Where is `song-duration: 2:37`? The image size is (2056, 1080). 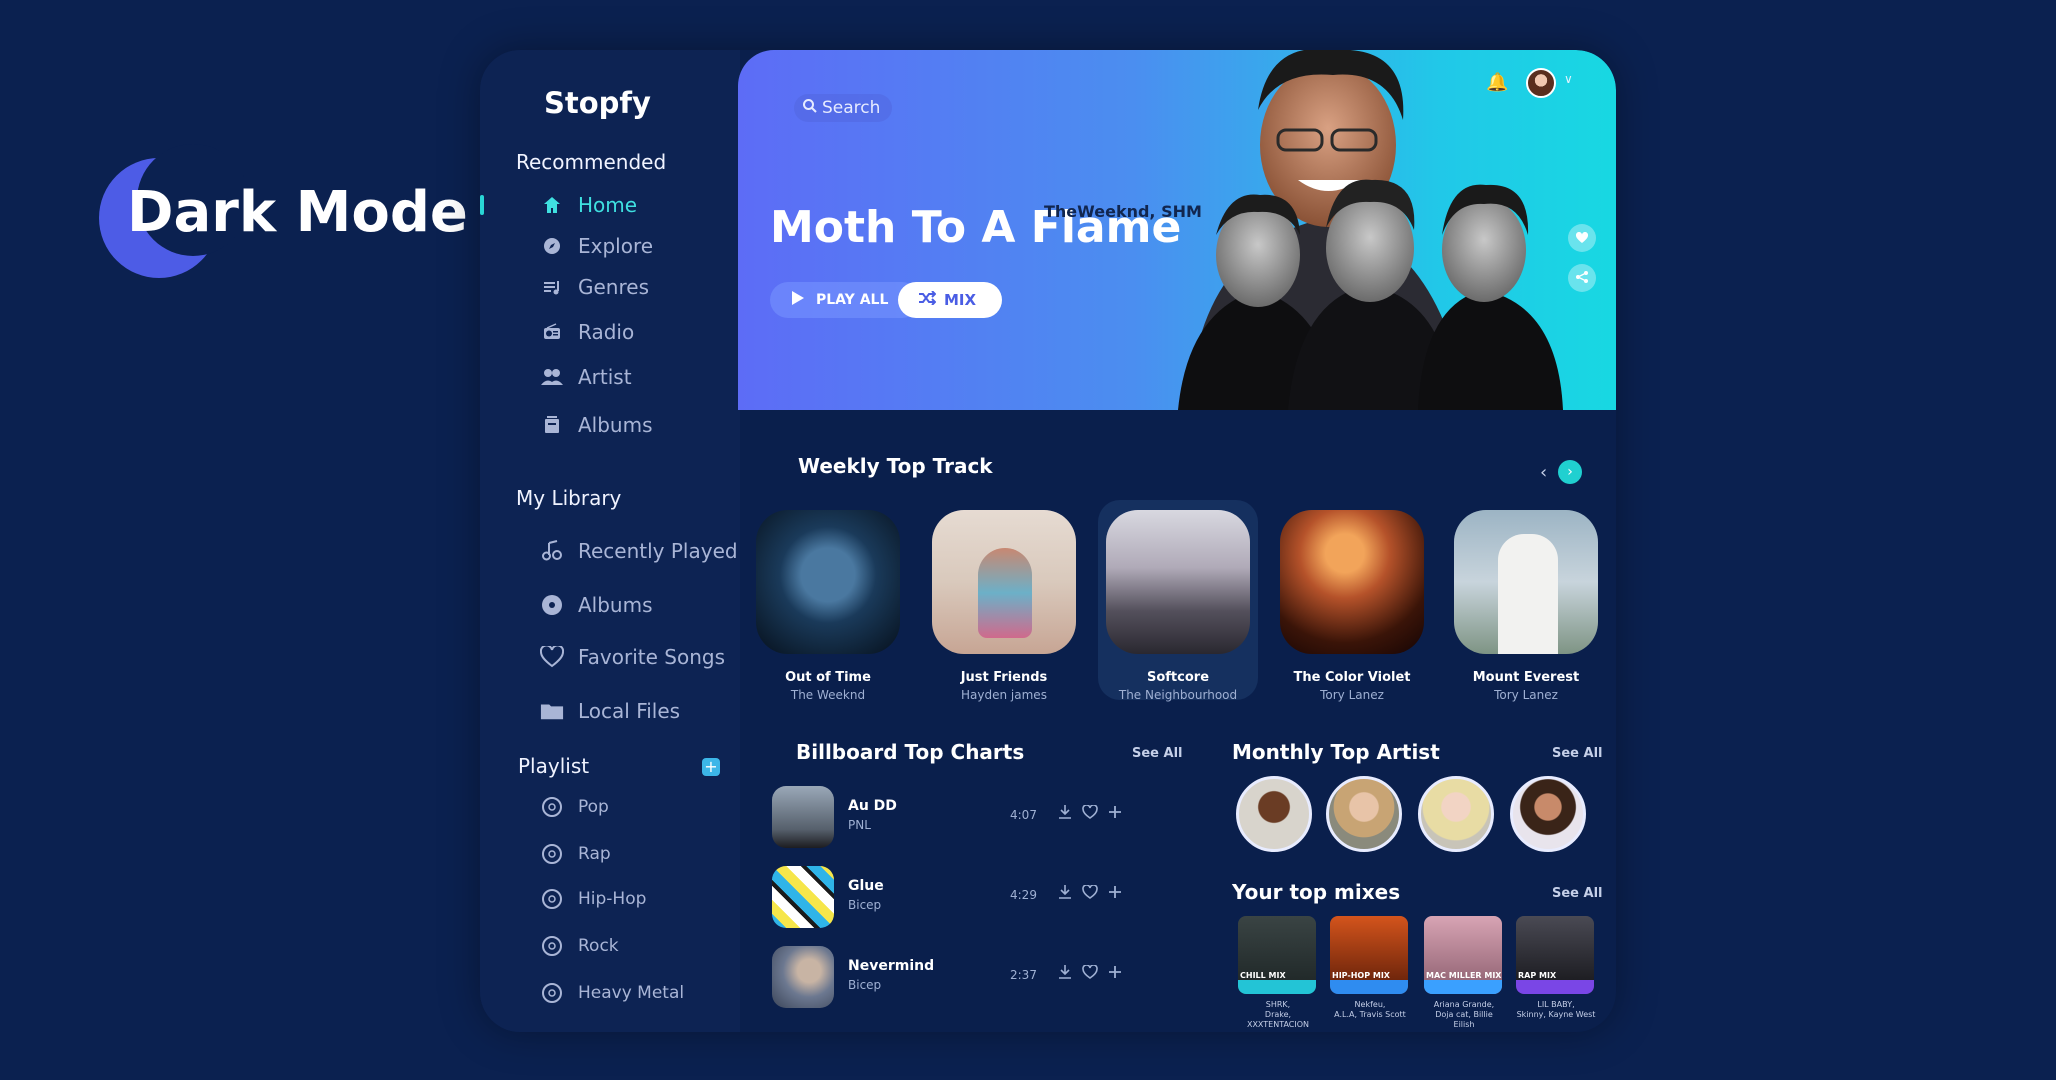 song-duration: 2:37 is located at coordinates (1023, 975).